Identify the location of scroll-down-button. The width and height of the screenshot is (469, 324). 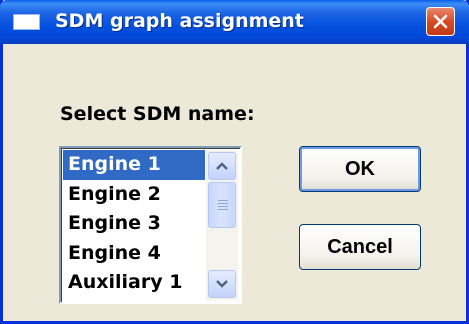
(222, 284).